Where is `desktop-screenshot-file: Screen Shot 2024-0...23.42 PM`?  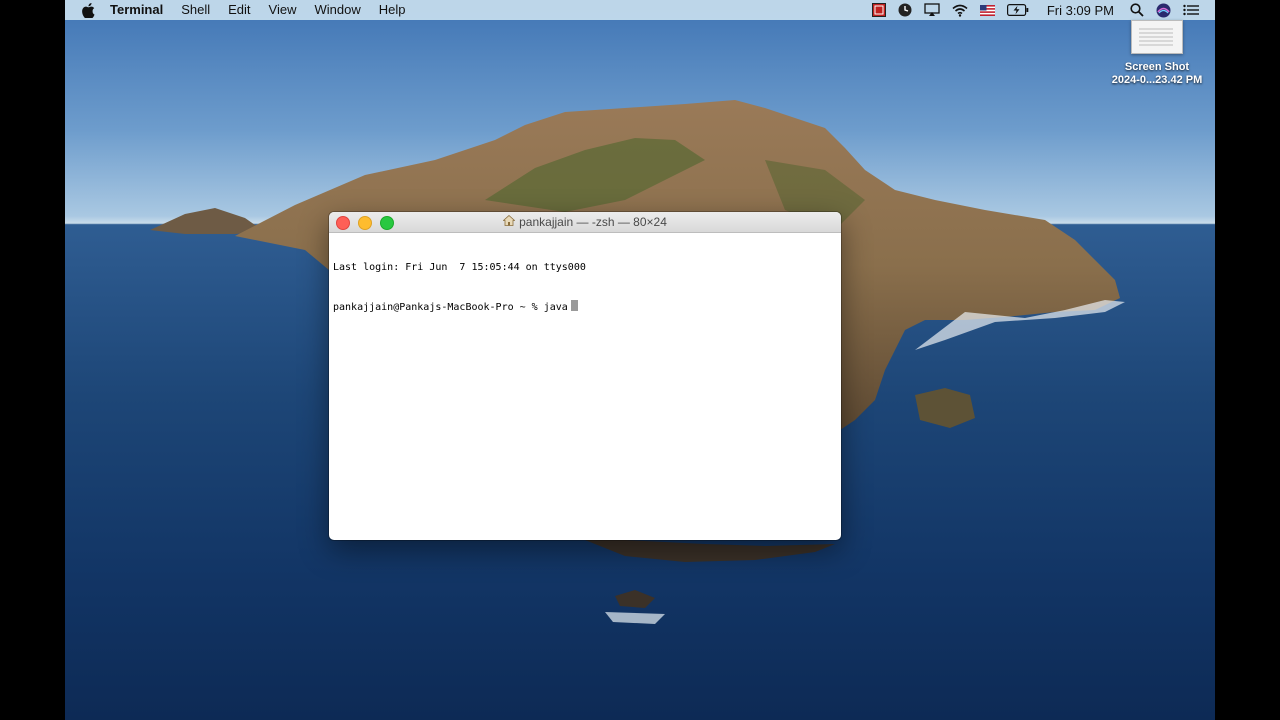 desktop-screenshot-file: Screen Shot 2024-0...23.42 PM is located at coordinates (1156, 53).